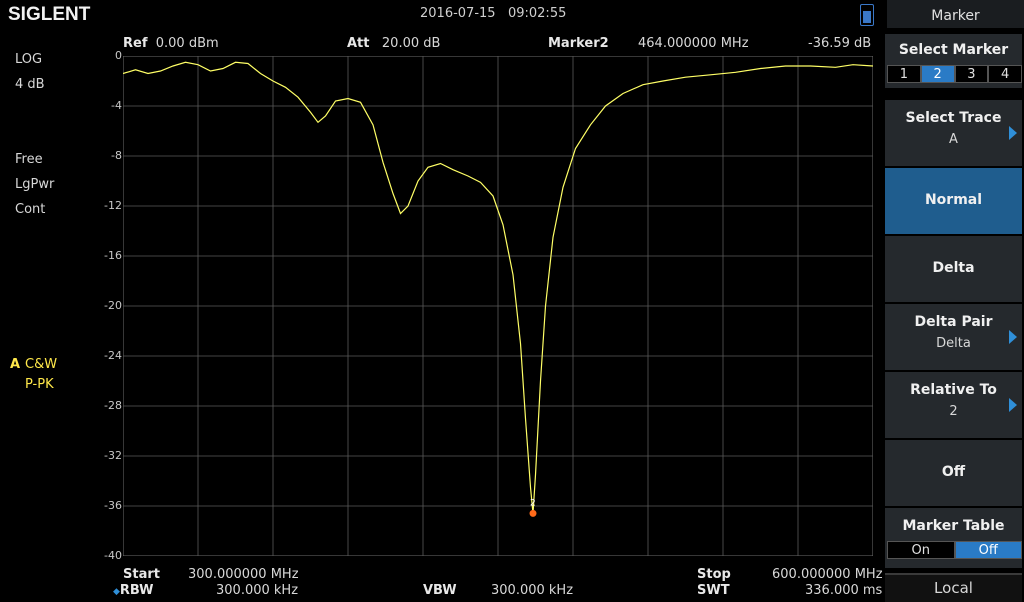 The width and height of the screenshot is (1024, 602). I want to click on rbw-readout: ◆RBW, so click(133, 590).